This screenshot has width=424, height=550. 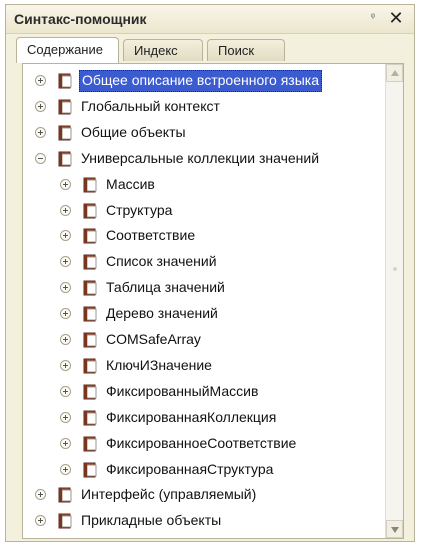 What do you see at coordinates (139, 209) in the screenshot?
I see `tree-item-label: Структура` at bounding box center [139, 209].